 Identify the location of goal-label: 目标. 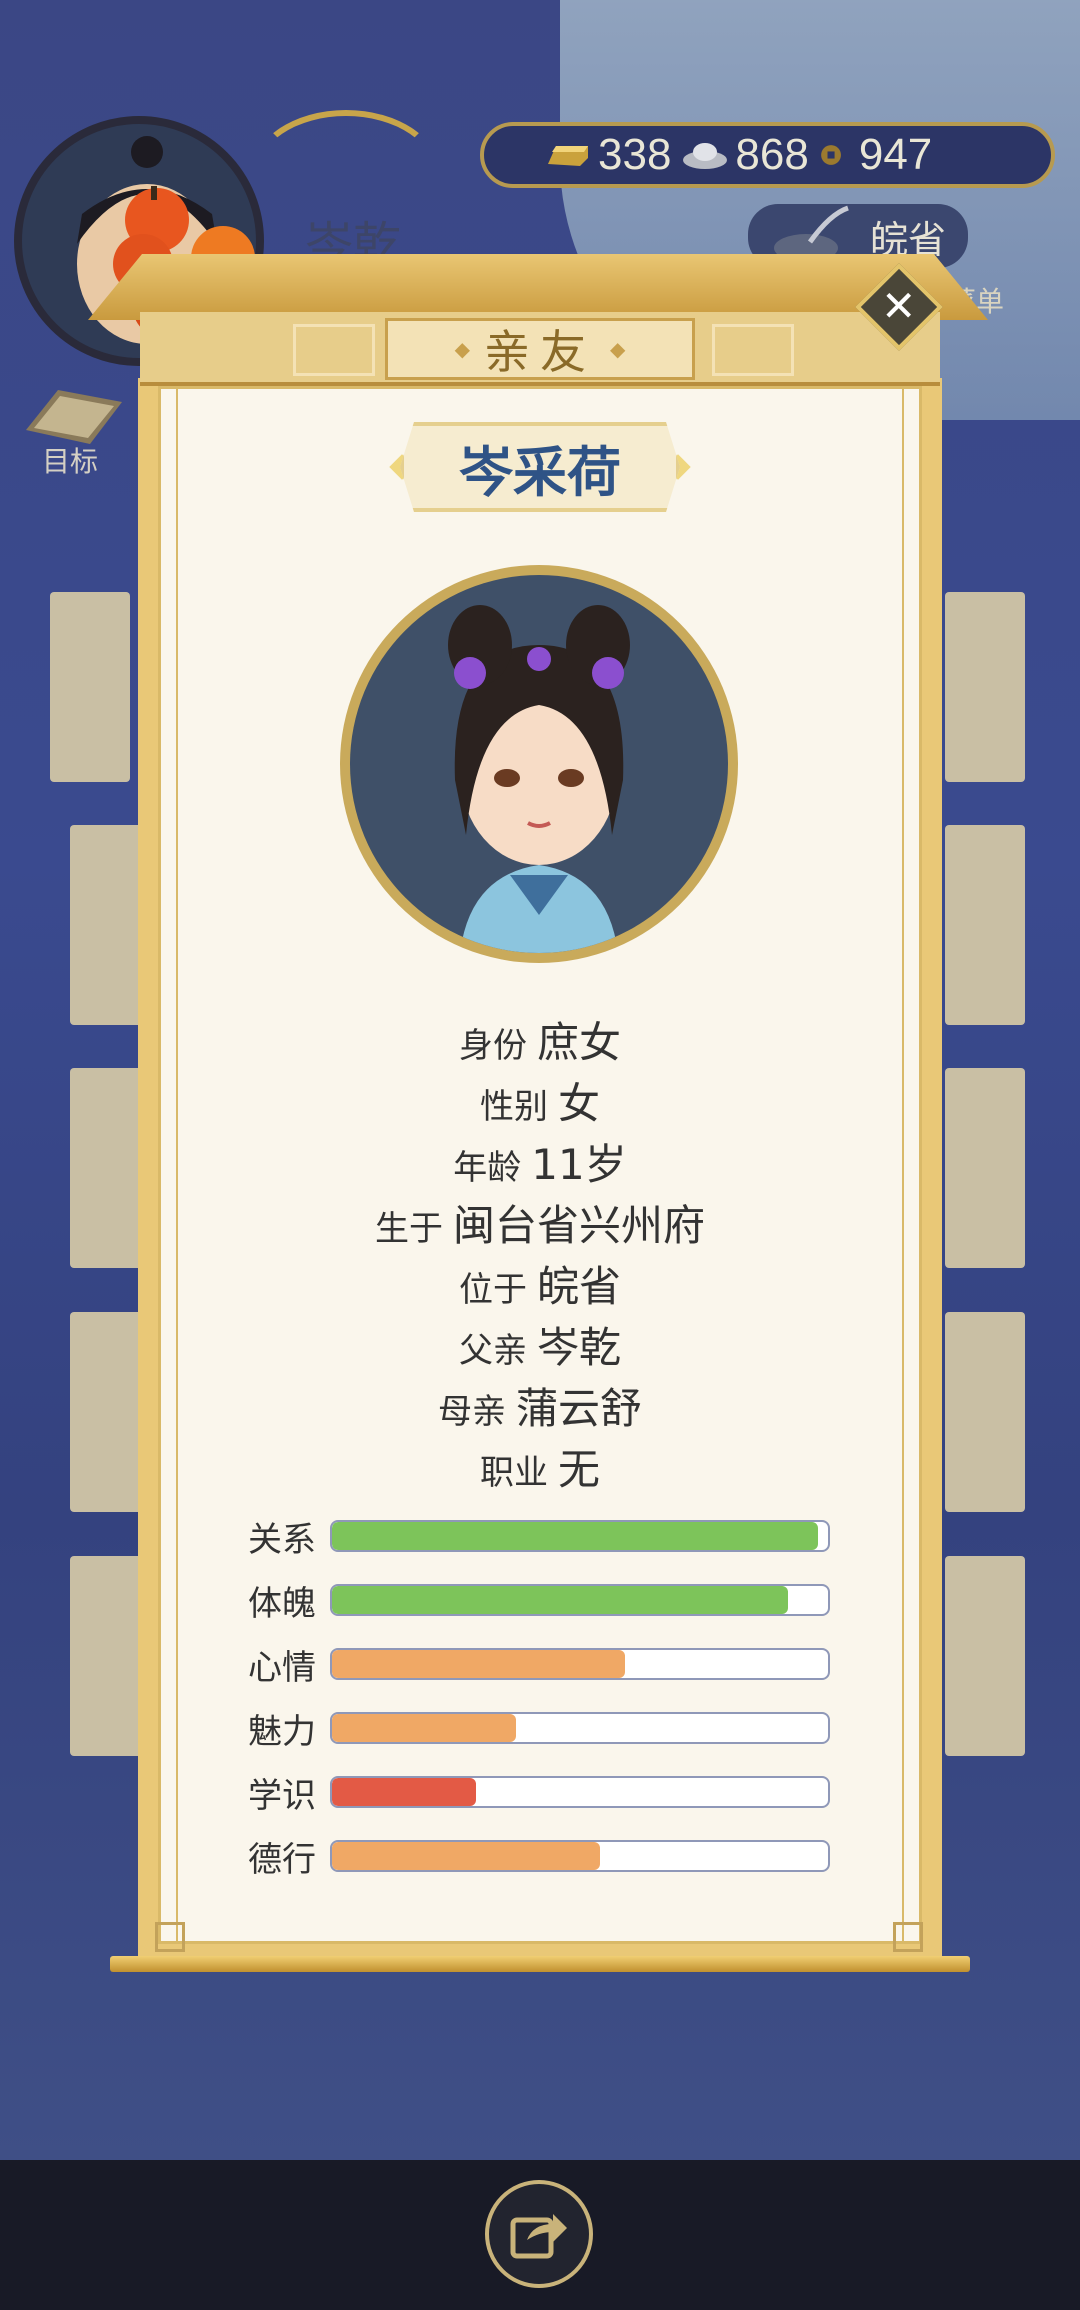
(70, 461).